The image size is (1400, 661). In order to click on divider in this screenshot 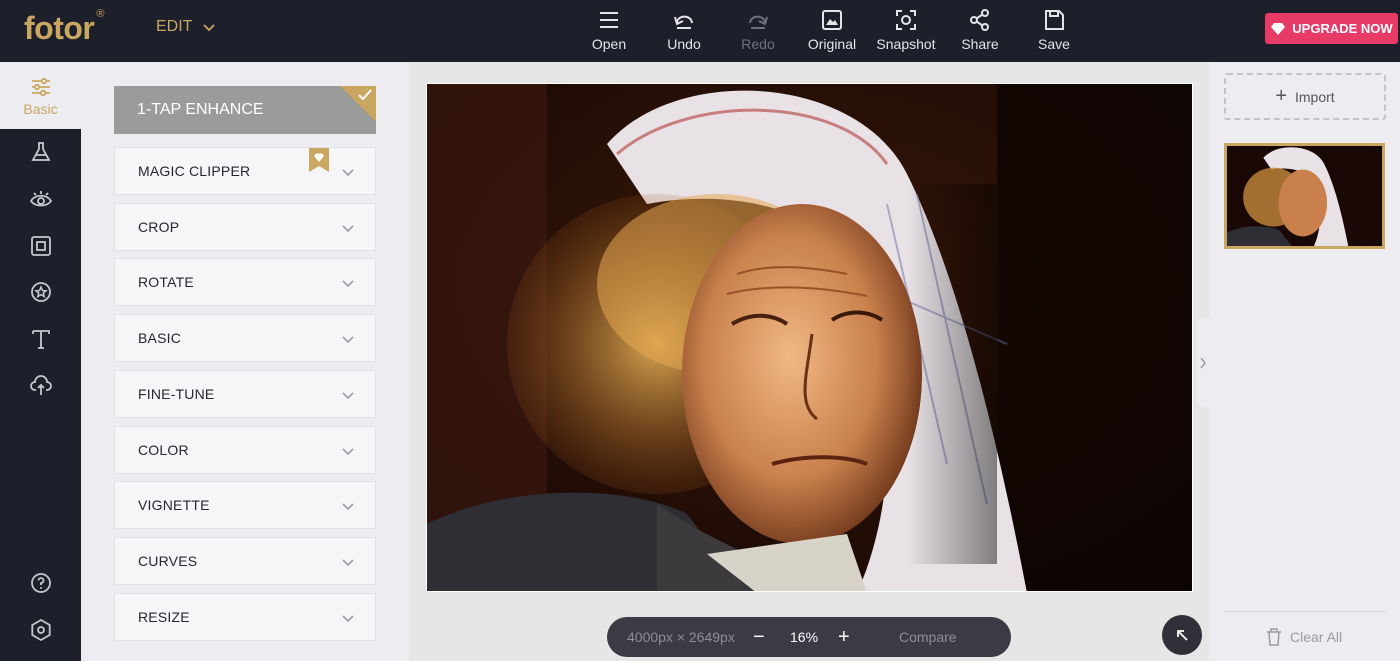, I will do `click(1305, 611)`.